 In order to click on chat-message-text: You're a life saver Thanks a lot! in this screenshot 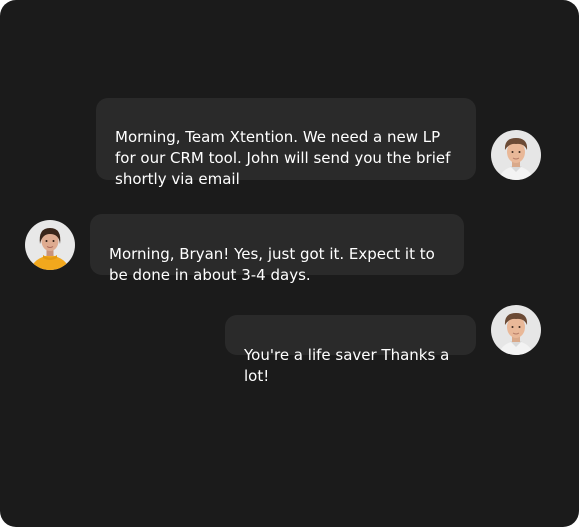, I will do `click(347, 365)`.